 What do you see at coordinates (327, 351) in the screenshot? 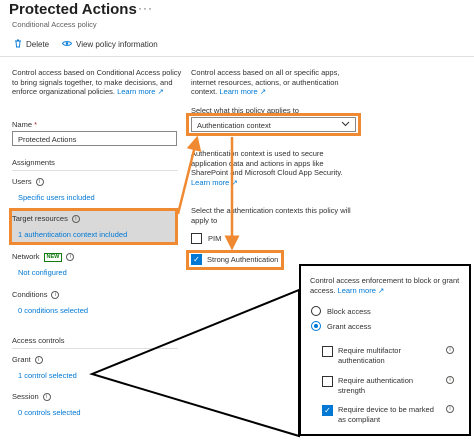
I see `mfa-checkbox` at bounding box center [327, 351].